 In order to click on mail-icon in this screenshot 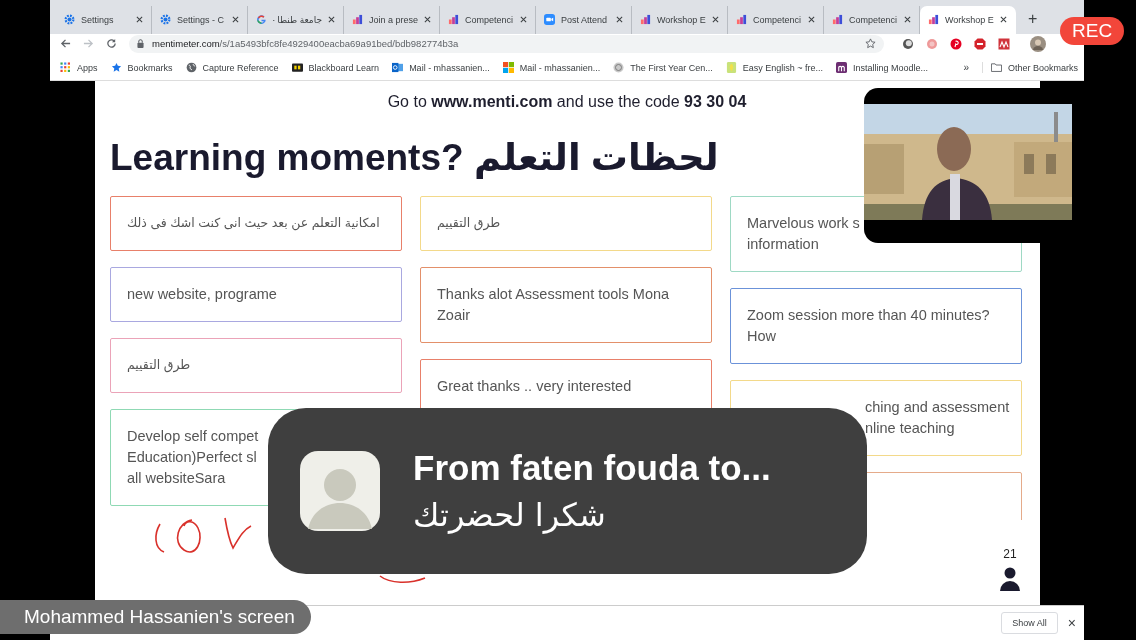, I will do `click(398, 68)`.